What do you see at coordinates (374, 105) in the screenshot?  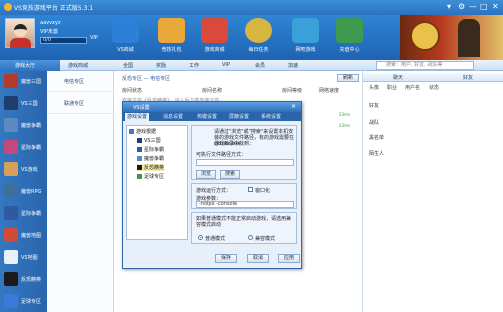 I see `friend-group: 好友` at bounding box center [374, 105].